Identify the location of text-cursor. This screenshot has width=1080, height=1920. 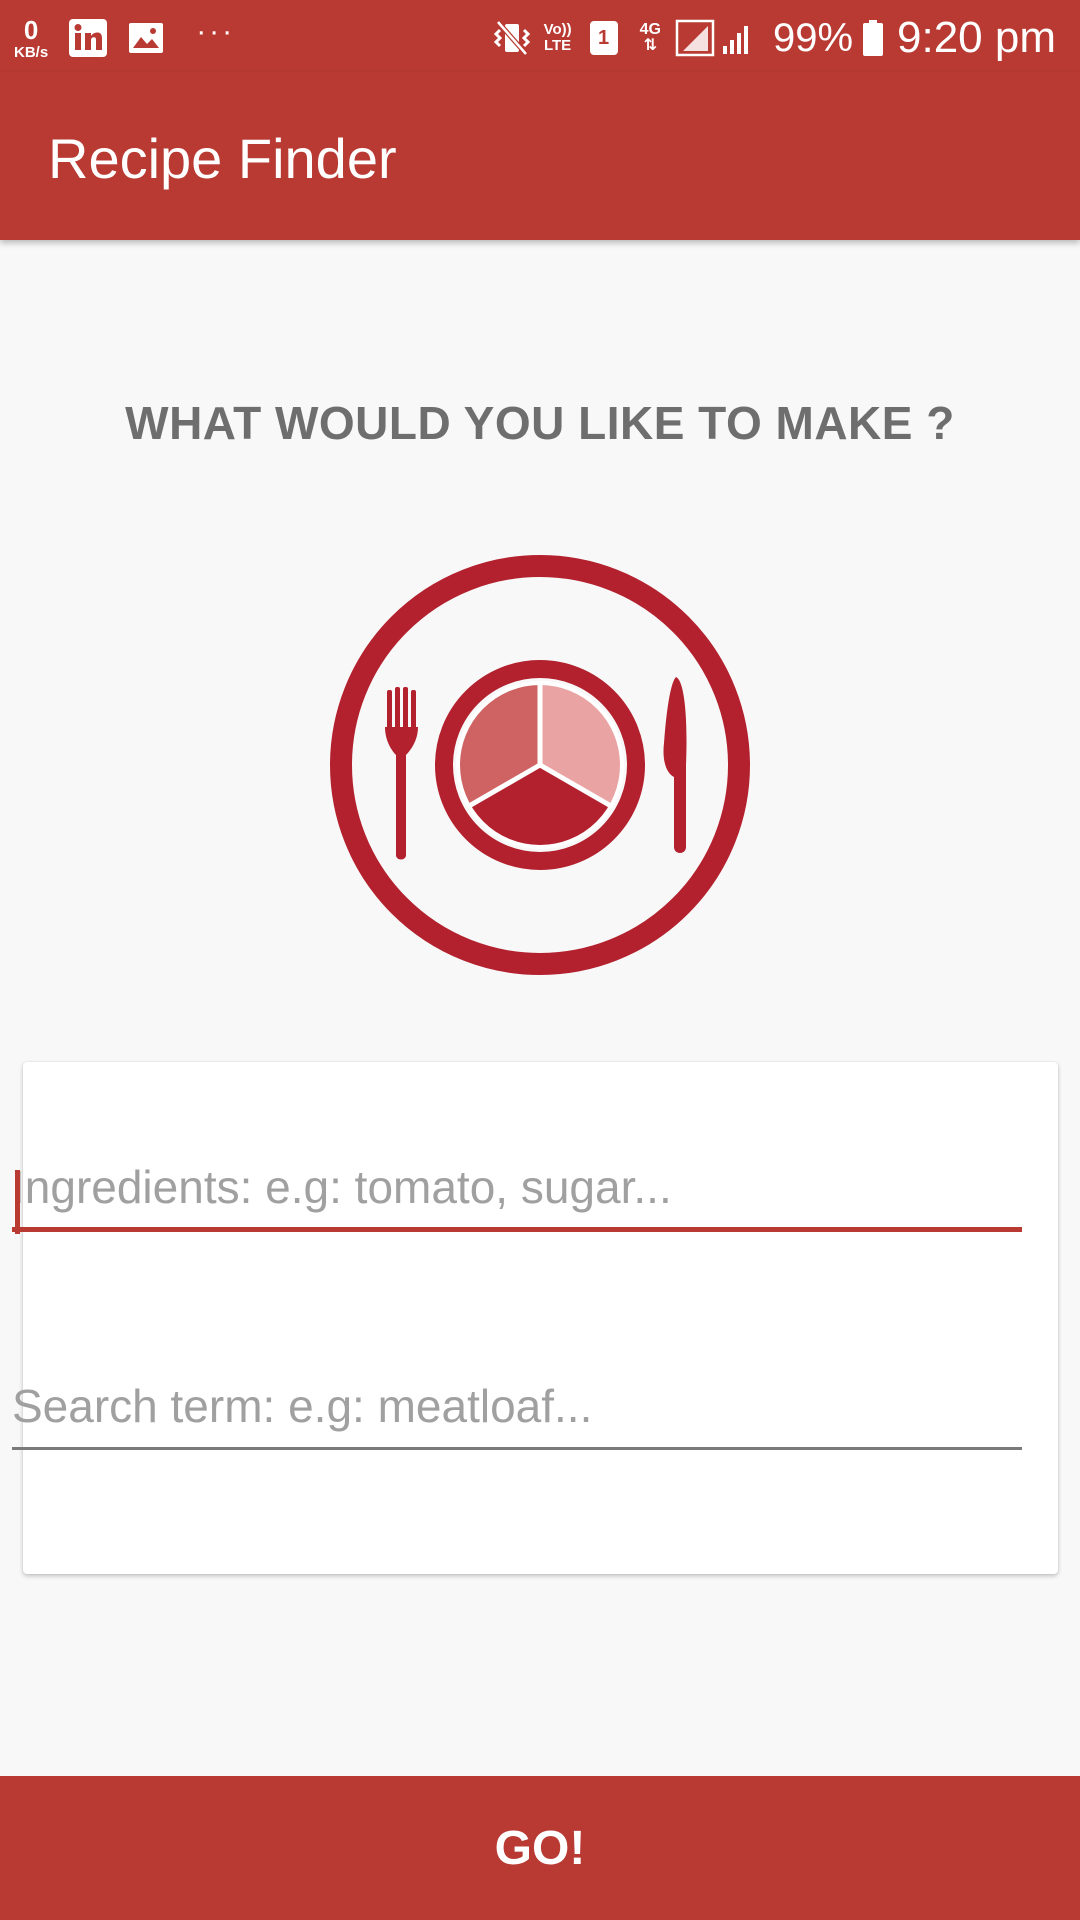
(17, 1202).